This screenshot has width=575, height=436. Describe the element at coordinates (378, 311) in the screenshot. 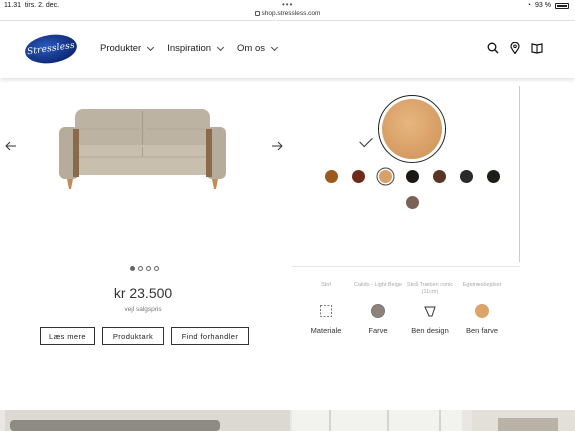

I see `fabric-color-swatch` at that location.